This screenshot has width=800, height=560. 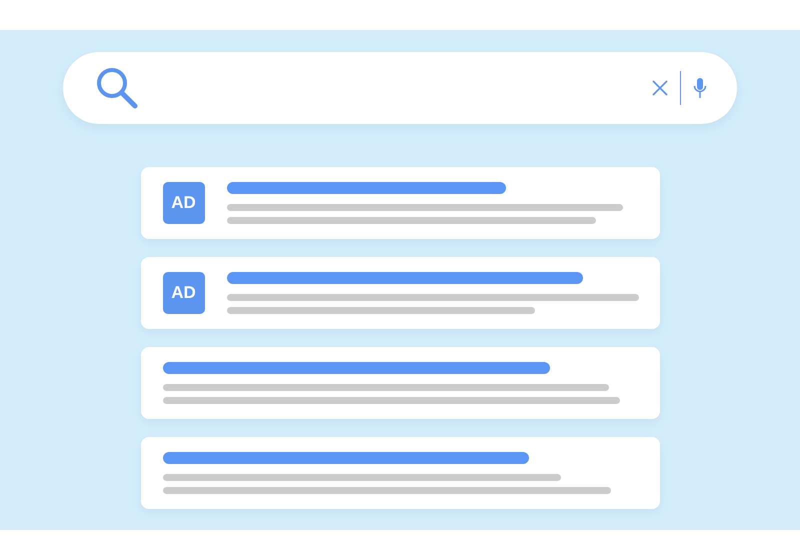 I want to click on search-icon, so click(x=117, y=88).